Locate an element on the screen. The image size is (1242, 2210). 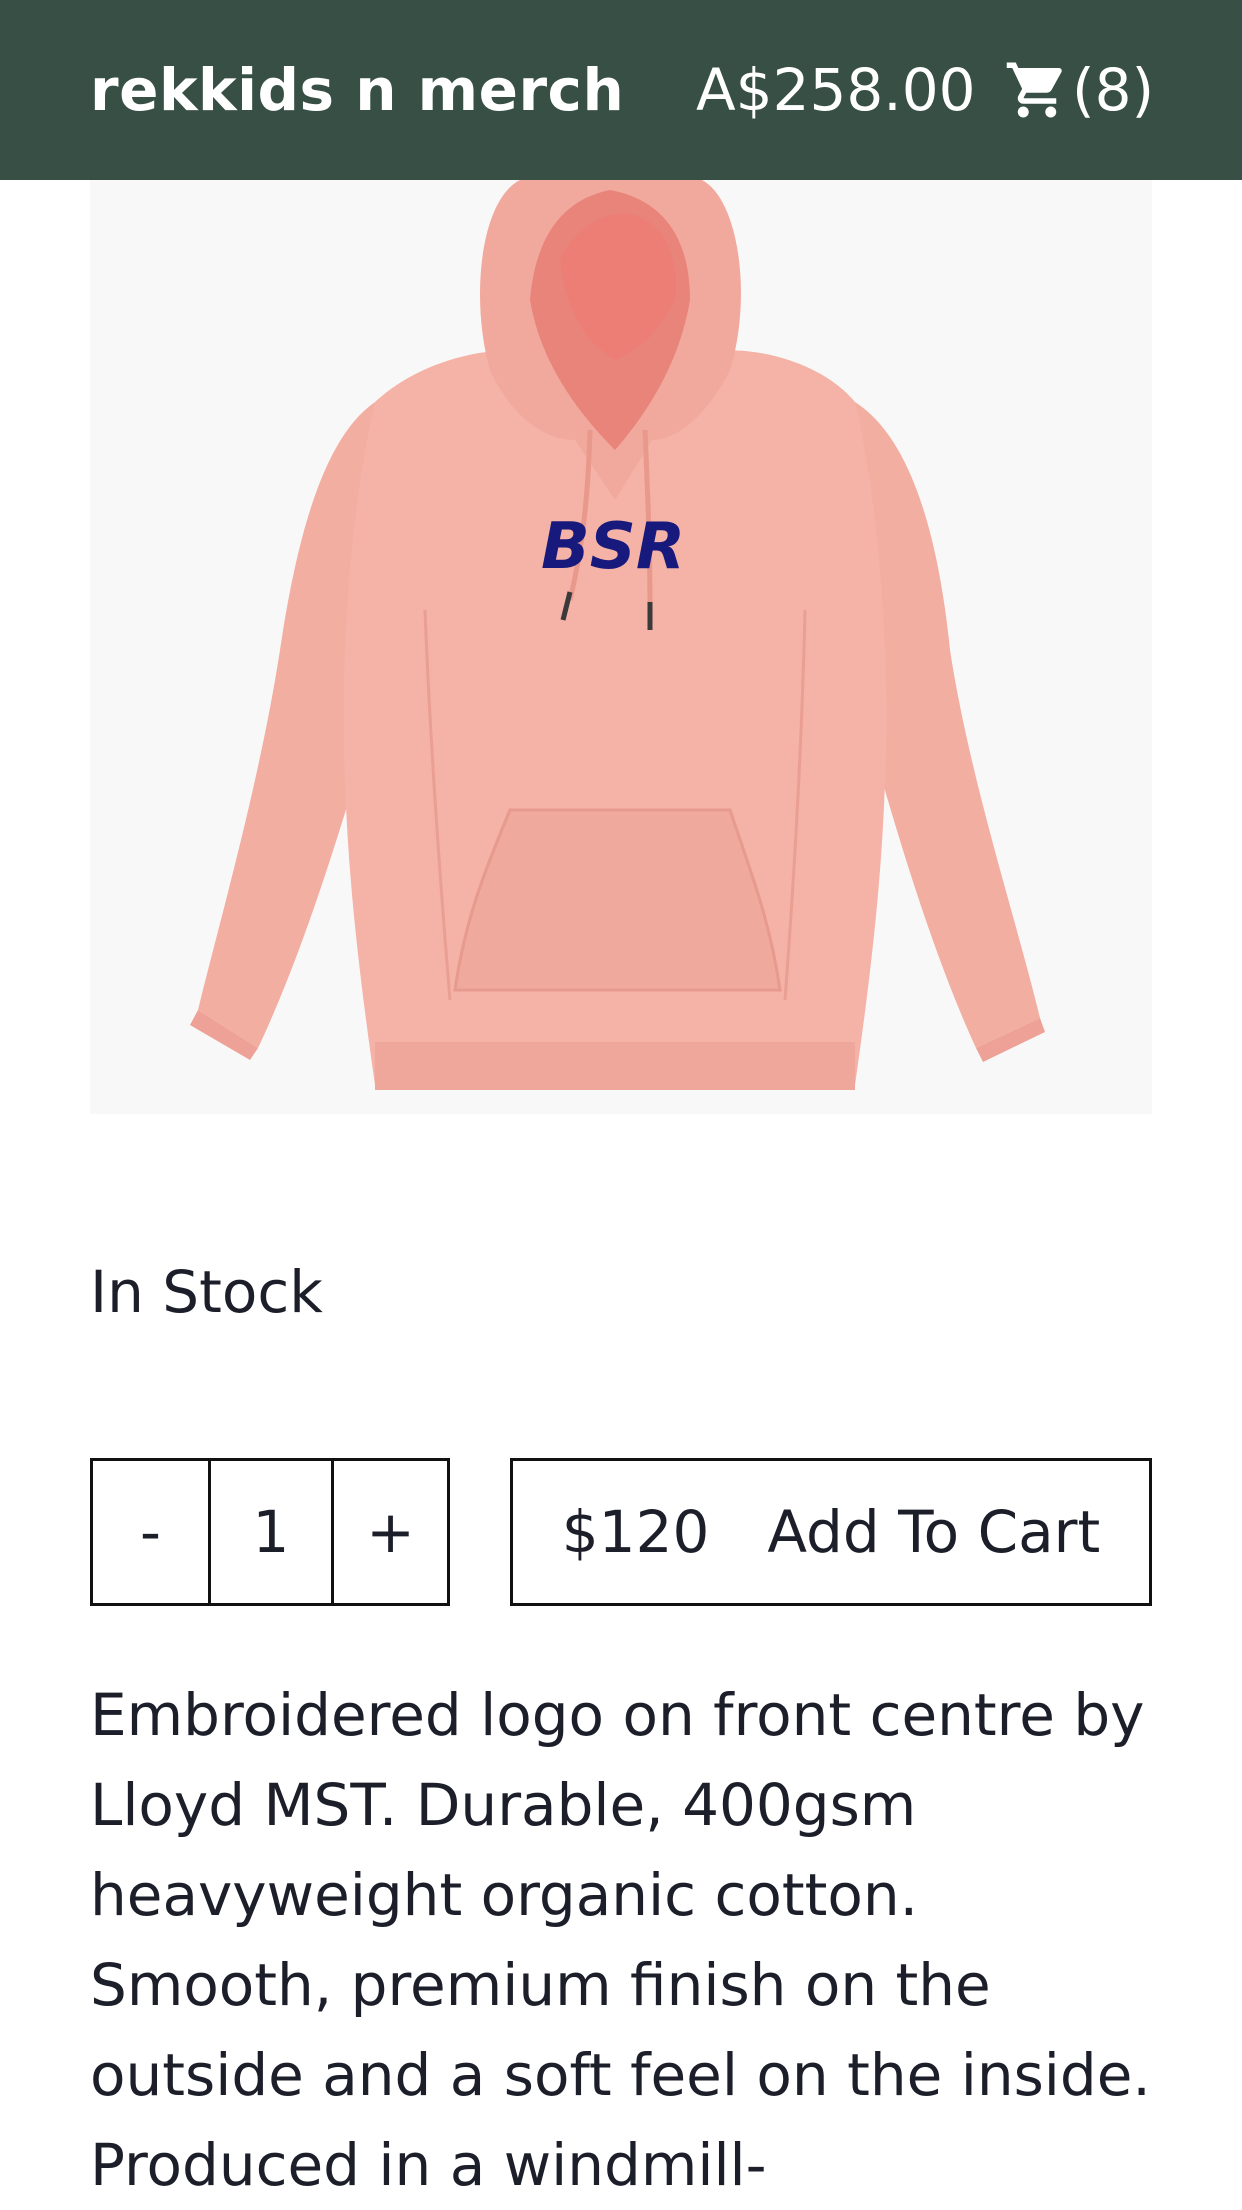
quantity-stepper: - 1 + is located at coordinates (270, 1532).